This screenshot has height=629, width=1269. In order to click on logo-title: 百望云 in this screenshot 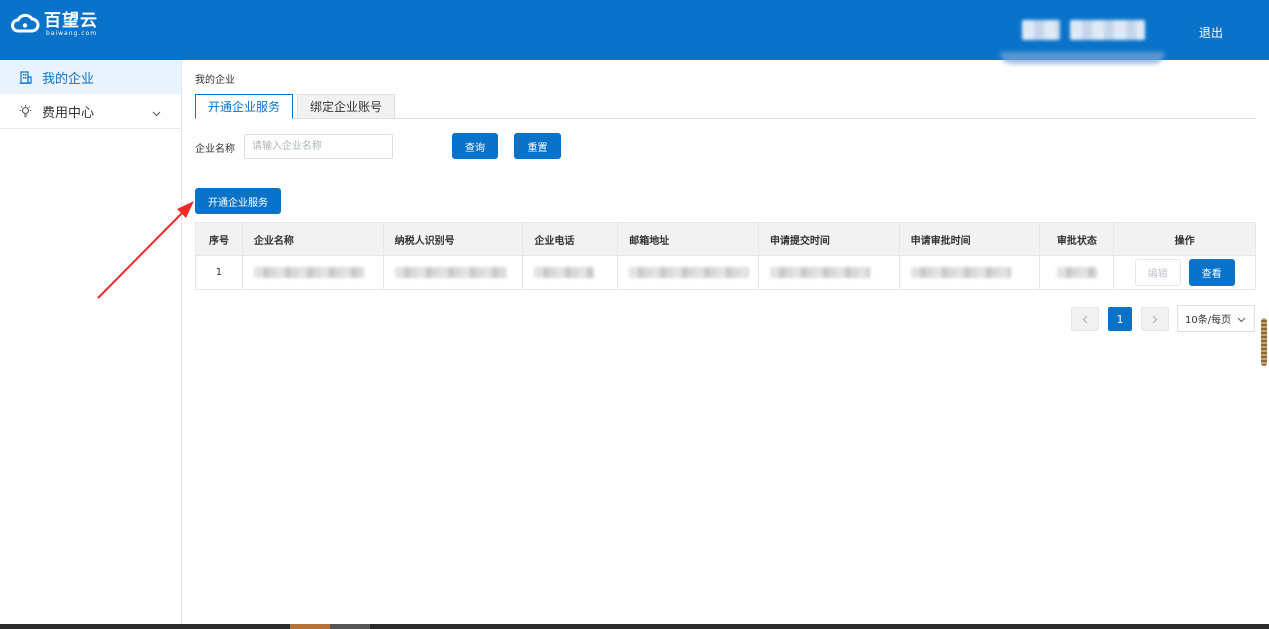, I will do `click(71, 21)`.